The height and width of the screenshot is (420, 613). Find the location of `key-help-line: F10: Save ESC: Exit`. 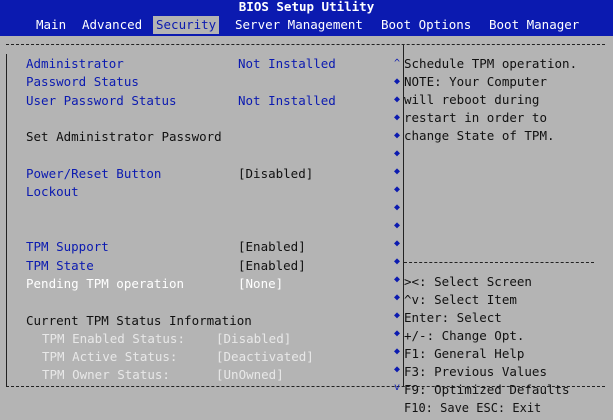

key-help-line: F10: Save ESC: Exit is located at coordinates (473, 408).